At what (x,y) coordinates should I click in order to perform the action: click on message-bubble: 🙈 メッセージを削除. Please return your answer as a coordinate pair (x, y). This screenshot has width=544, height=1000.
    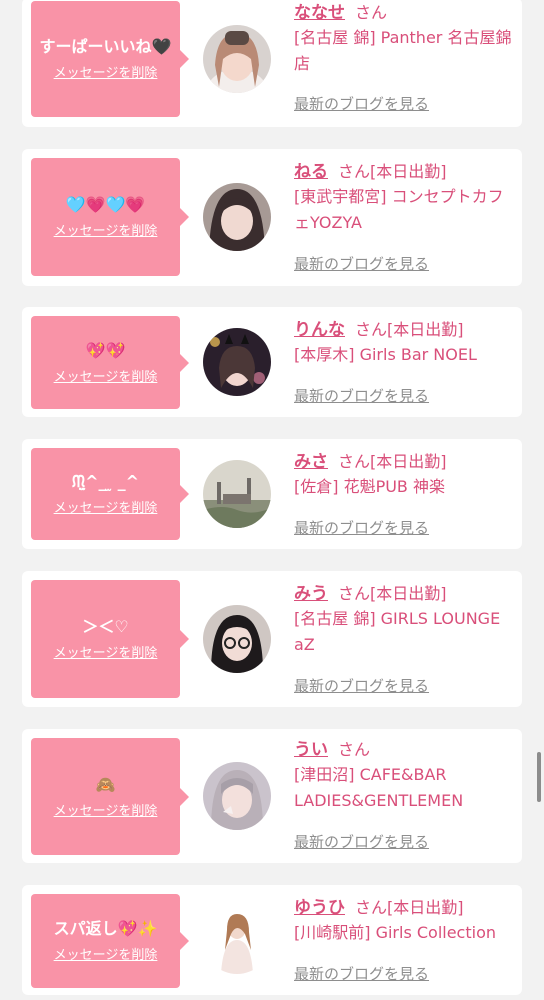
    Looking at the image, I should click on (110, 796).